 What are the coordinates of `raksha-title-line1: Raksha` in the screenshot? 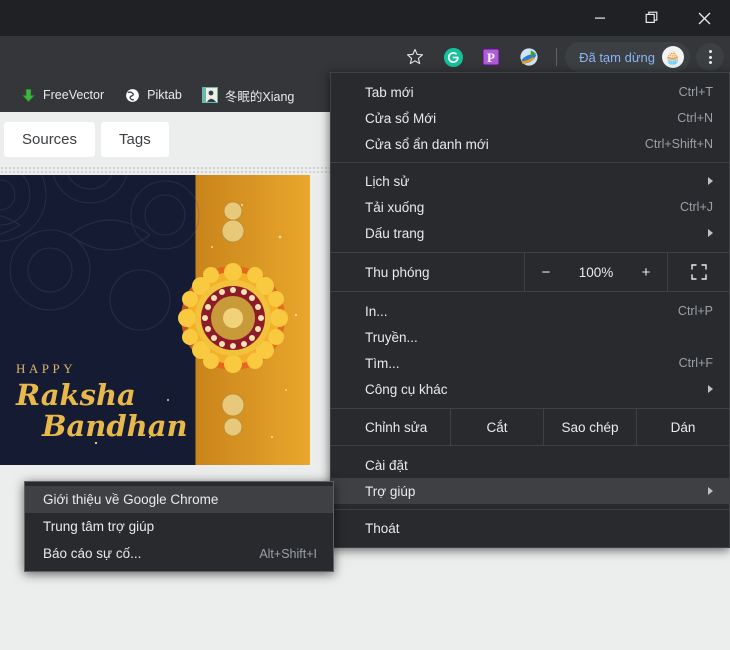 It's located at (76, 395).